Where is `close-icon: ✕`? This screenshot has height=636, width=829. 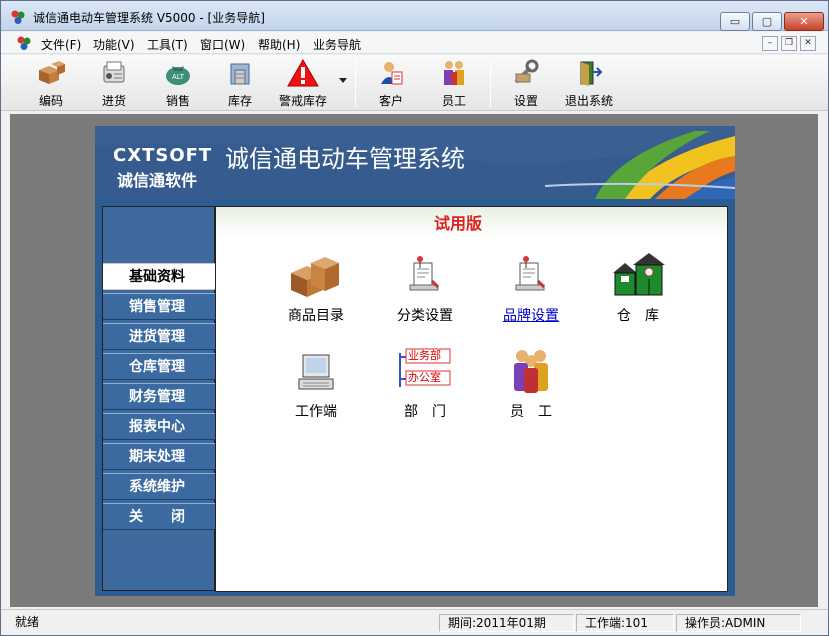 close-icon: ✕ is located at coordinates (804, 21).